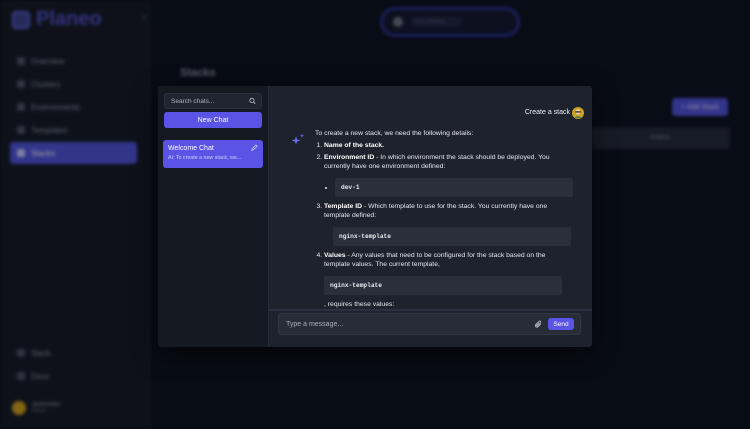  Describe the element at coordinates (547, 112) in the screenshot. I see `user-message: Create a stack` at that location.